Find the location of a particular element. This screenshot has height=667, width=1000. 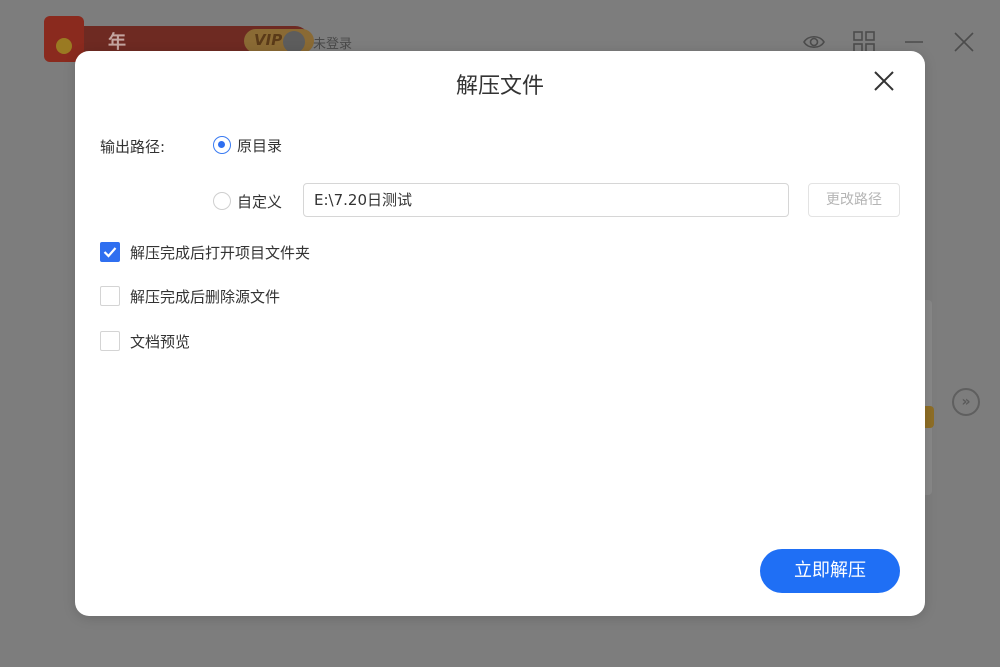

side-badge is located at coordinates (929, 417).